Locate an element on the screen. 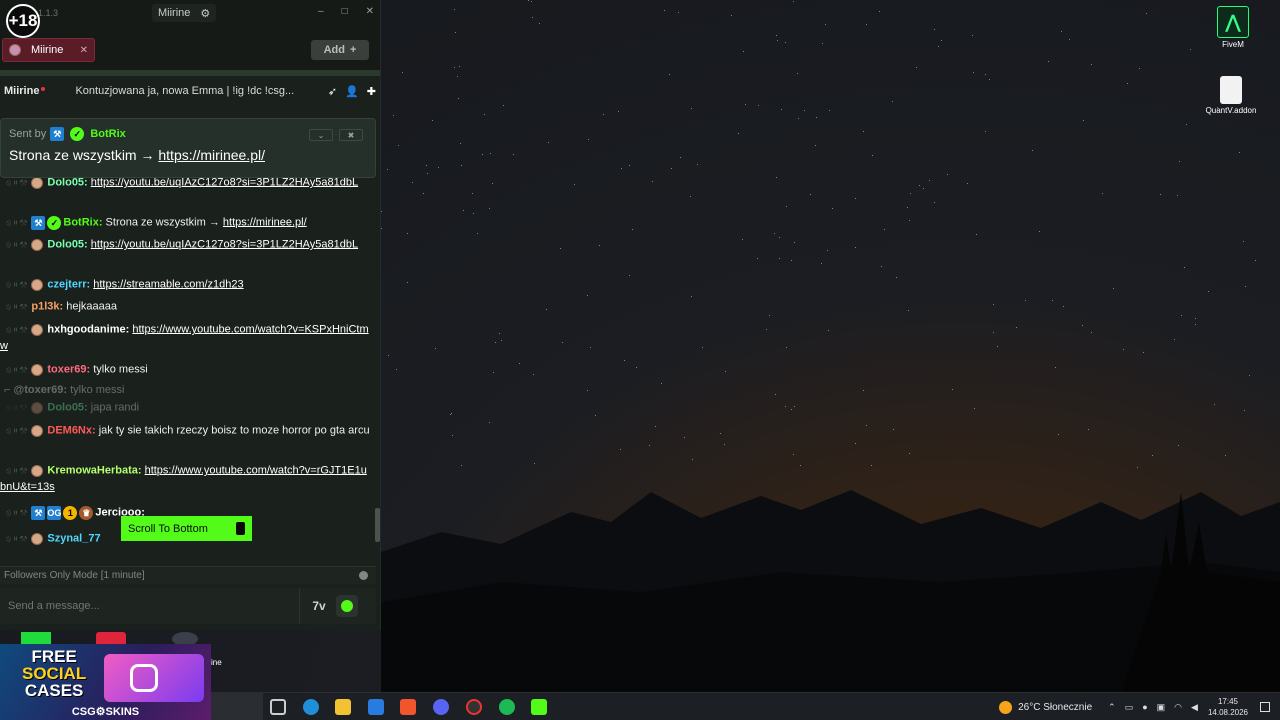  weather-widget: 26°C Słonecznie is located at coordinates (1045, 707).